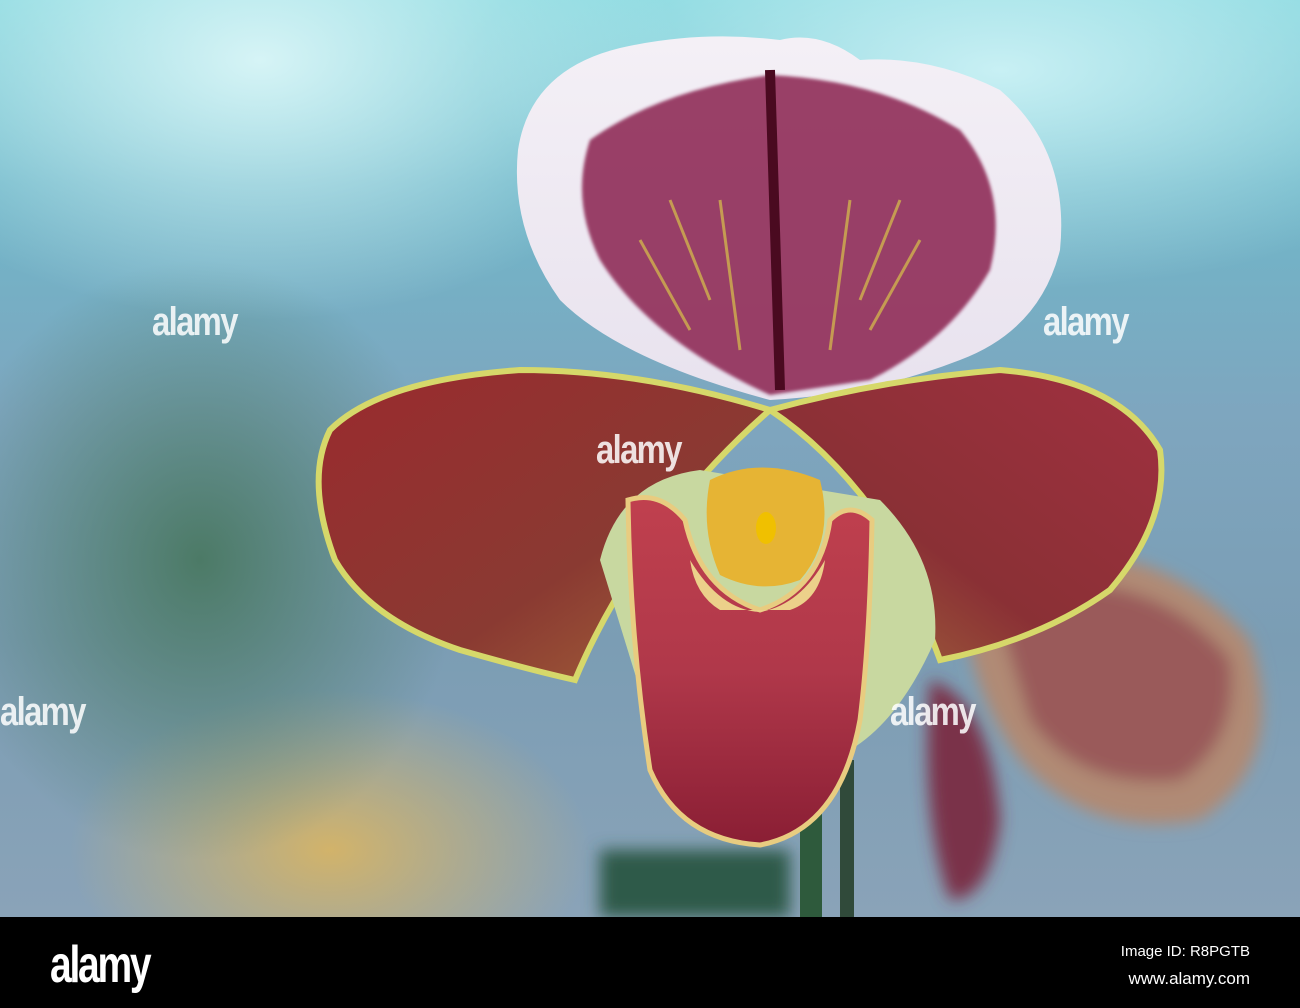 The width and height of the screenshot is (1300, 1008). What do you see at coordinates (1185, 951) in the screenshot?
I see `image-id: Image ID: R8PGTB` at bounding box center [1185, 951].